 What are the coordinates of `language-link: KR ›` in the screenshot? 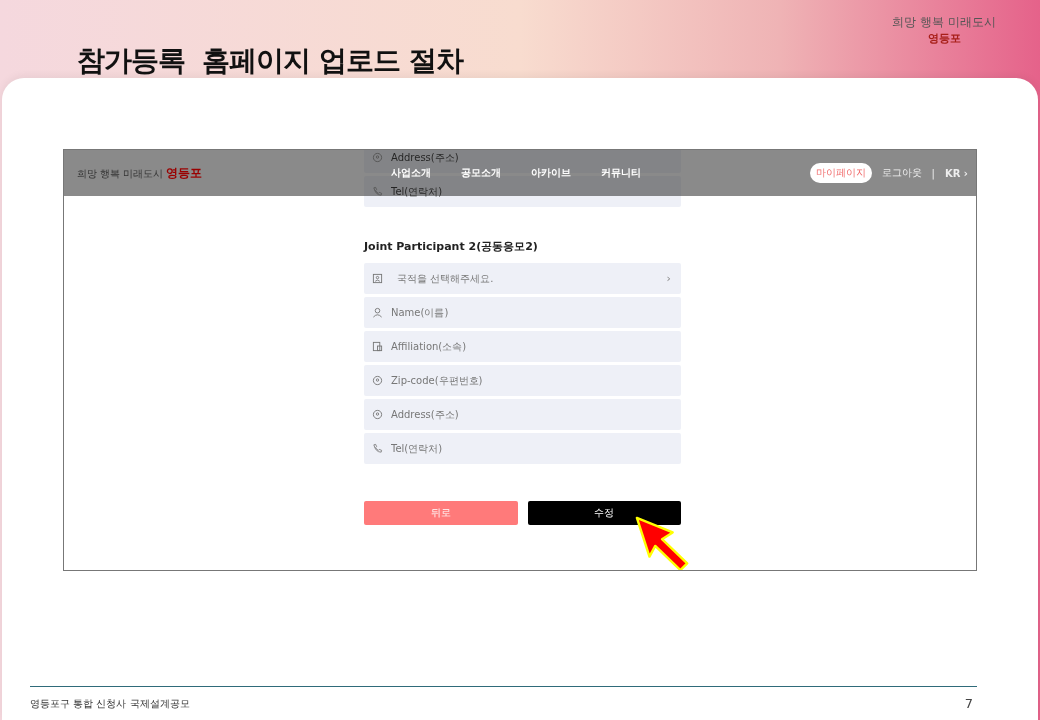 It's located at (956, 173).